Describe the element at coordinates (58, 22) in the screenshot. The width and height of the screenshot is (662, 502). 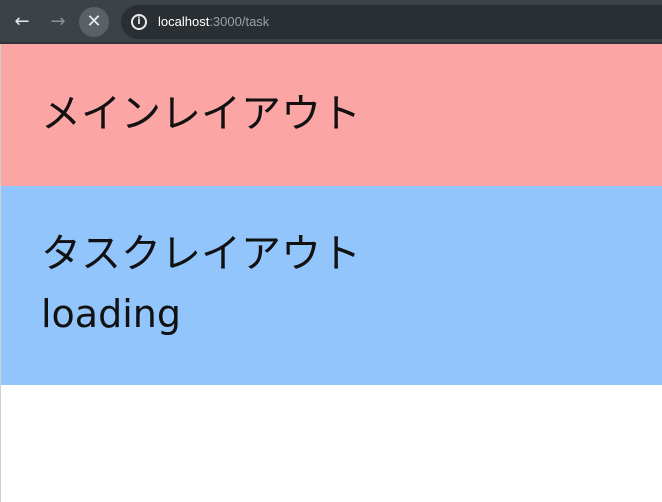
I see `forward-arrow-icon: →` at that location.